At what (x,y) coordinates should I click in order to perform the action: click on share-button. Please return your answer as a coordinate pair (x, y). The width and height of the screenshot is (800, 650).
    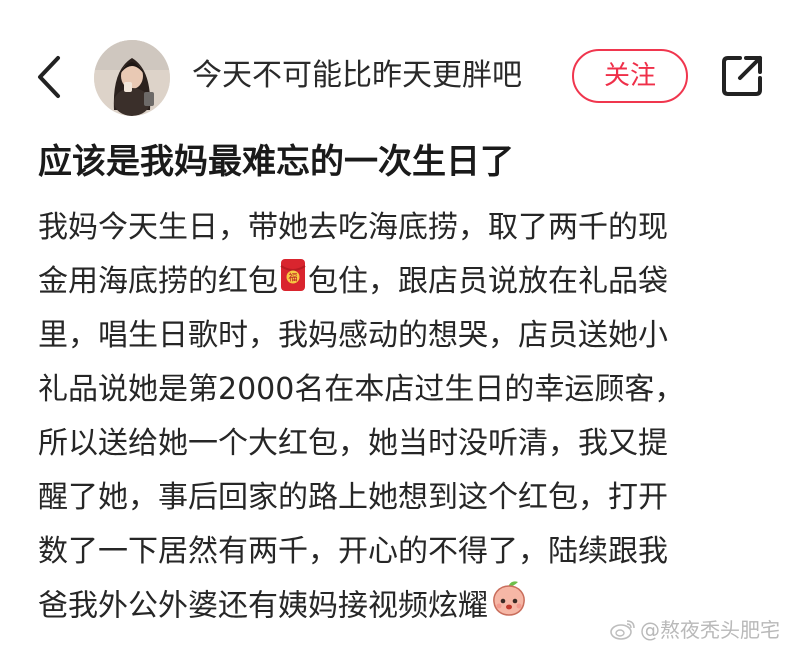
    Looking at the image, I should click on (742, 76).